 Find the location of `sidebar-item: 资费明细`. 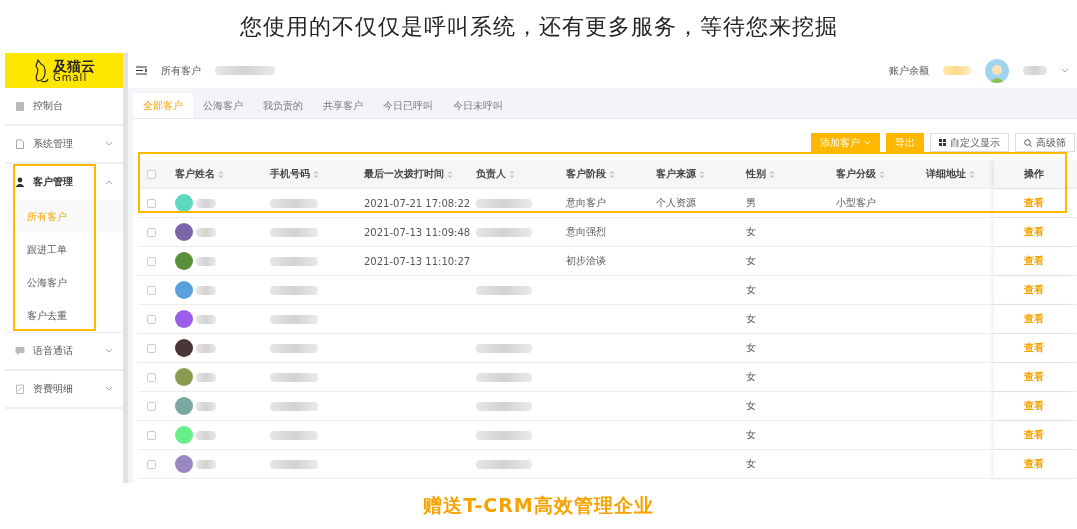

sidebar-item: 资费明细 is located at coordinates (64, 389).